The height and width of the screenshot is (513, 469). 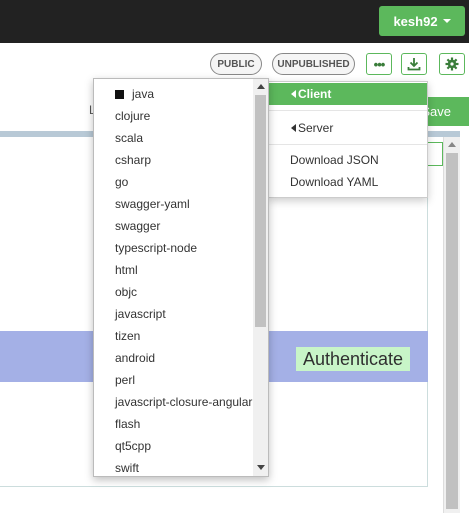 What do you see at coordinates (119, 94) in the screenshot?
I see `selected-square-icon` at bounding box center [119, 94].